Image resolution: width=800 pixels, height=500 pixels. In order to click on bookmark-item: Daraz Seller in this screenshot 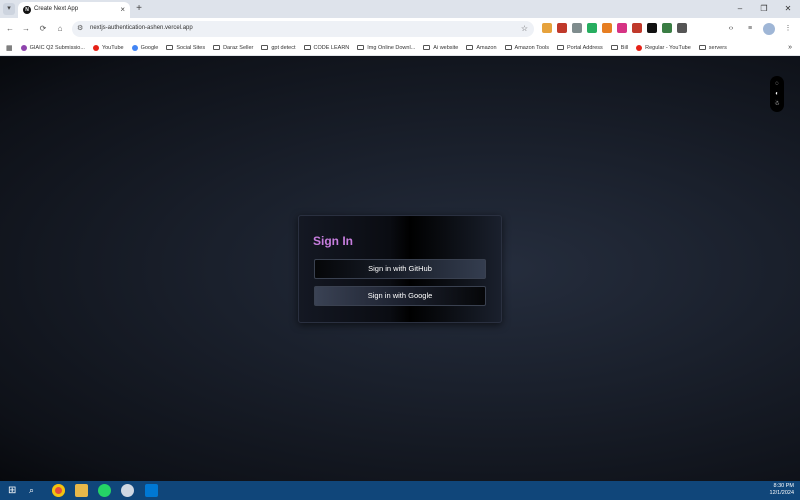, I will do `click(233, 48)`.